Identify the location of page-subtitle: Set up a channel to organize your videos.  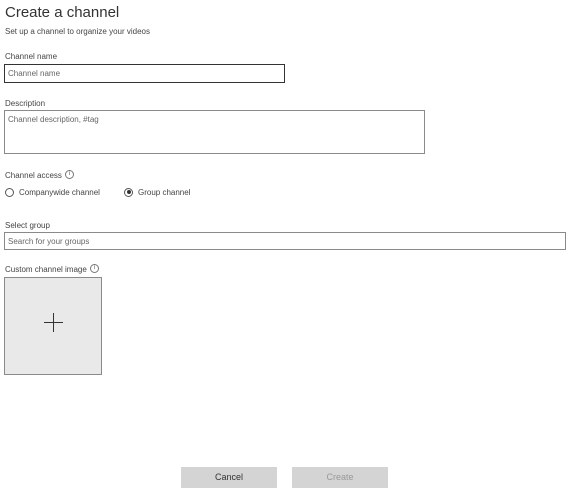
(77, 31).